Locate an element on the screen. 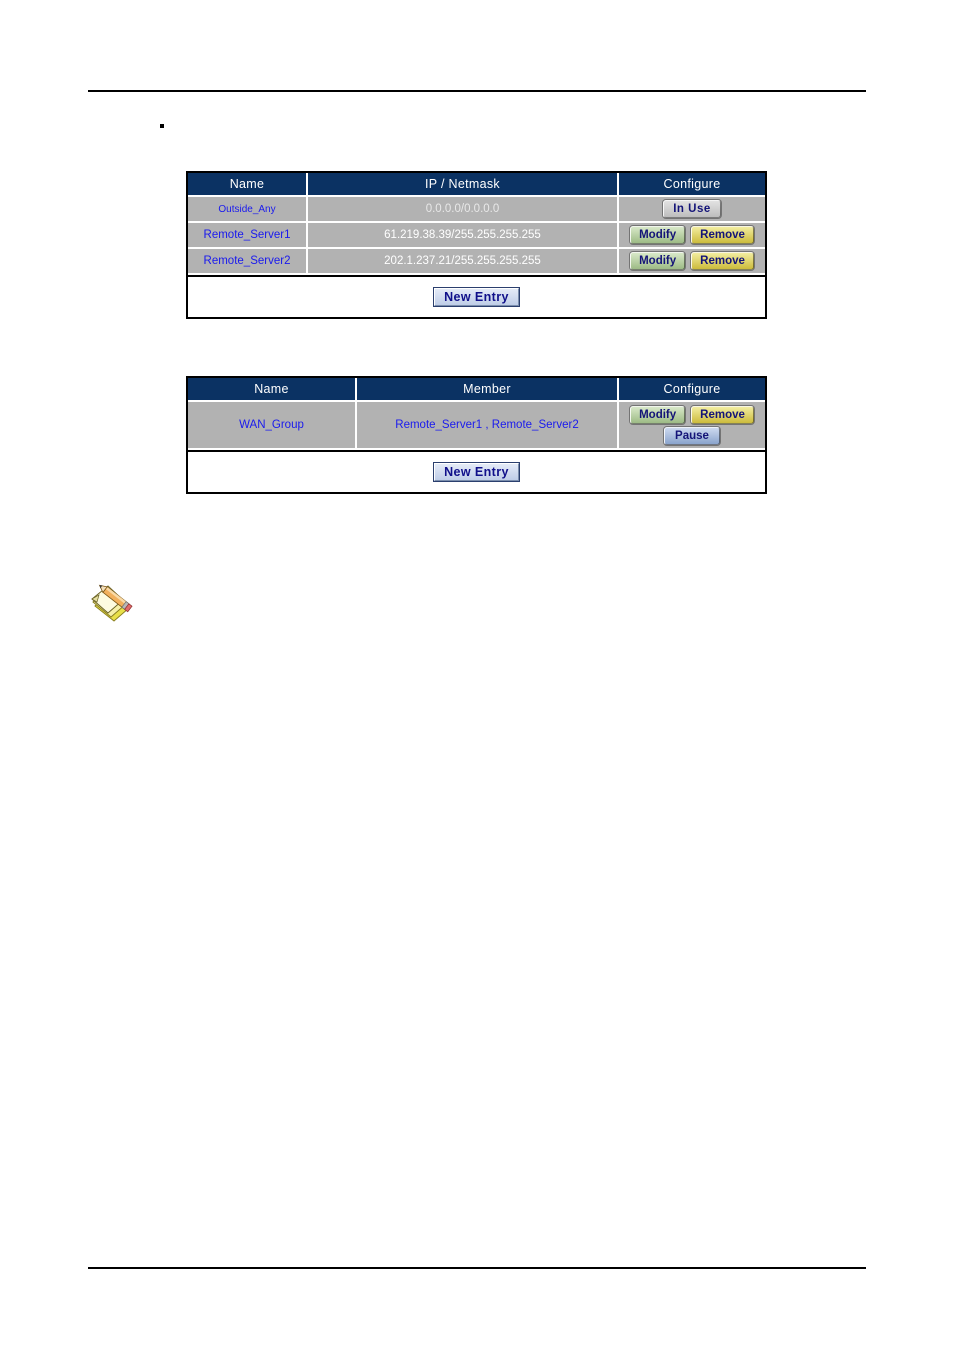 The width and height of the screenshot is (954, 1350). address-ip-netmask-cell: 61.219.38.39/255.255.255.255 is located at coordinates (463, 235).